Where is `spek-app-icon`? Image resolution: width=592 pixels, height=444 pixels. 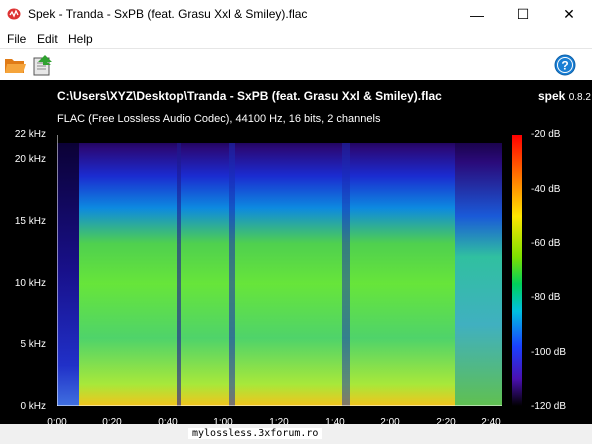
spek-app-icon is located at coordinates (14, 14).